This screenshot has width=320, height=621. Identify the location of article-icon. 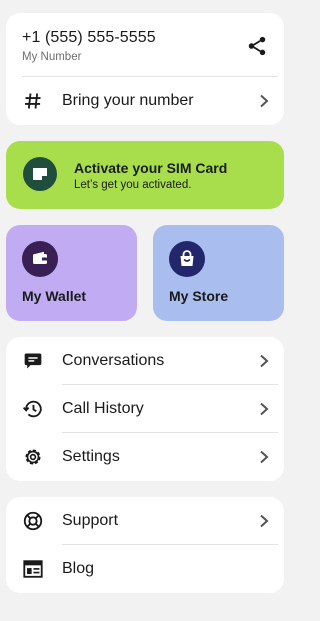
(33, 569).